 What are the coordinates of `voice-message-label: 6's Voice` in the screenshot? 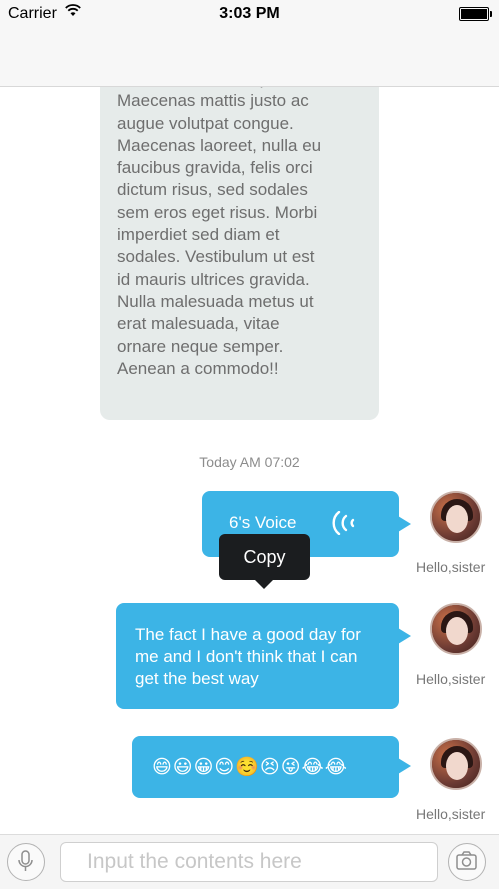 It's located at (263, 522).